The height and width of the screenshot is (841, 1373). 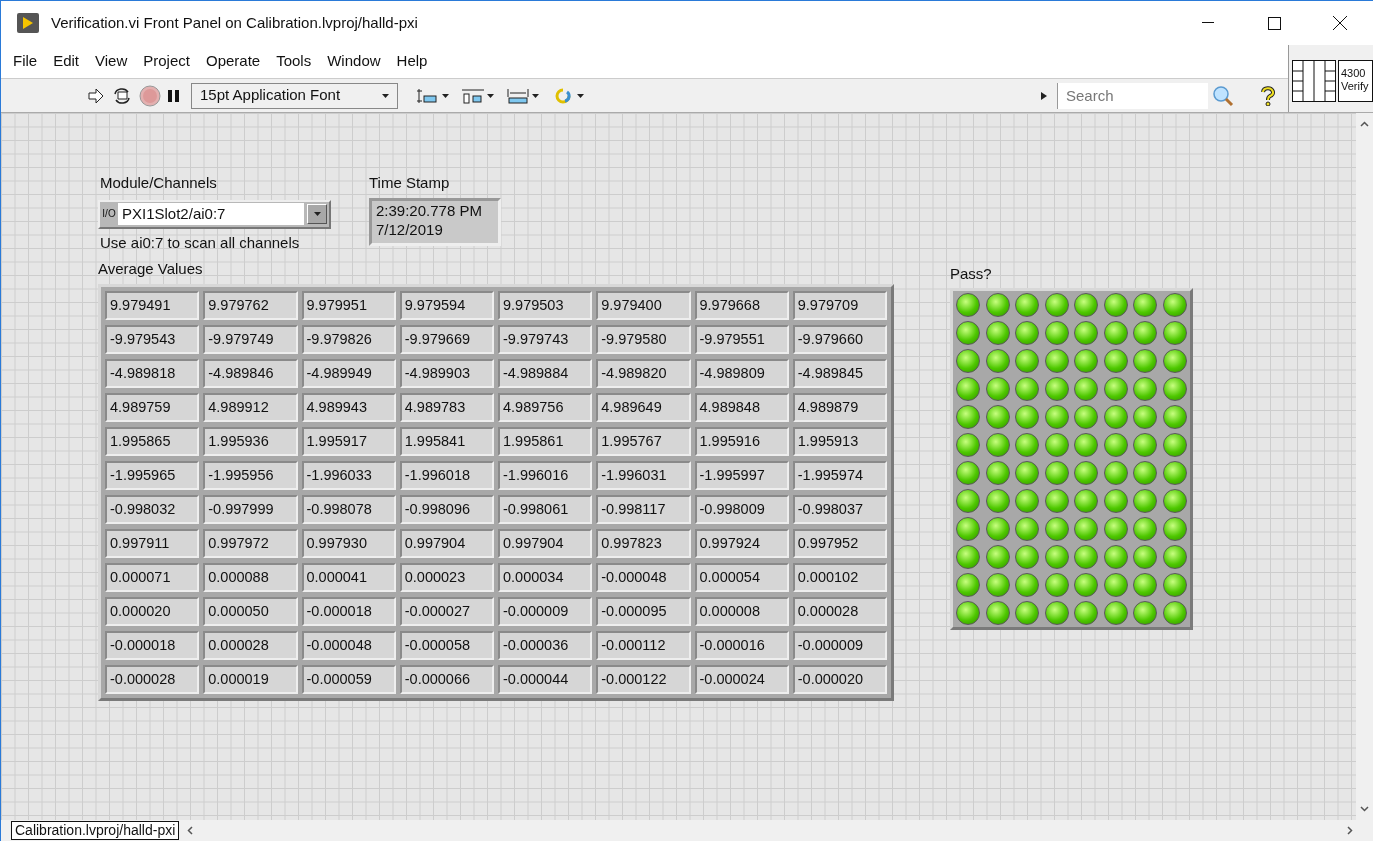 I want to click on numeric-indicator: 0.997911, so click(x=152, y=543).